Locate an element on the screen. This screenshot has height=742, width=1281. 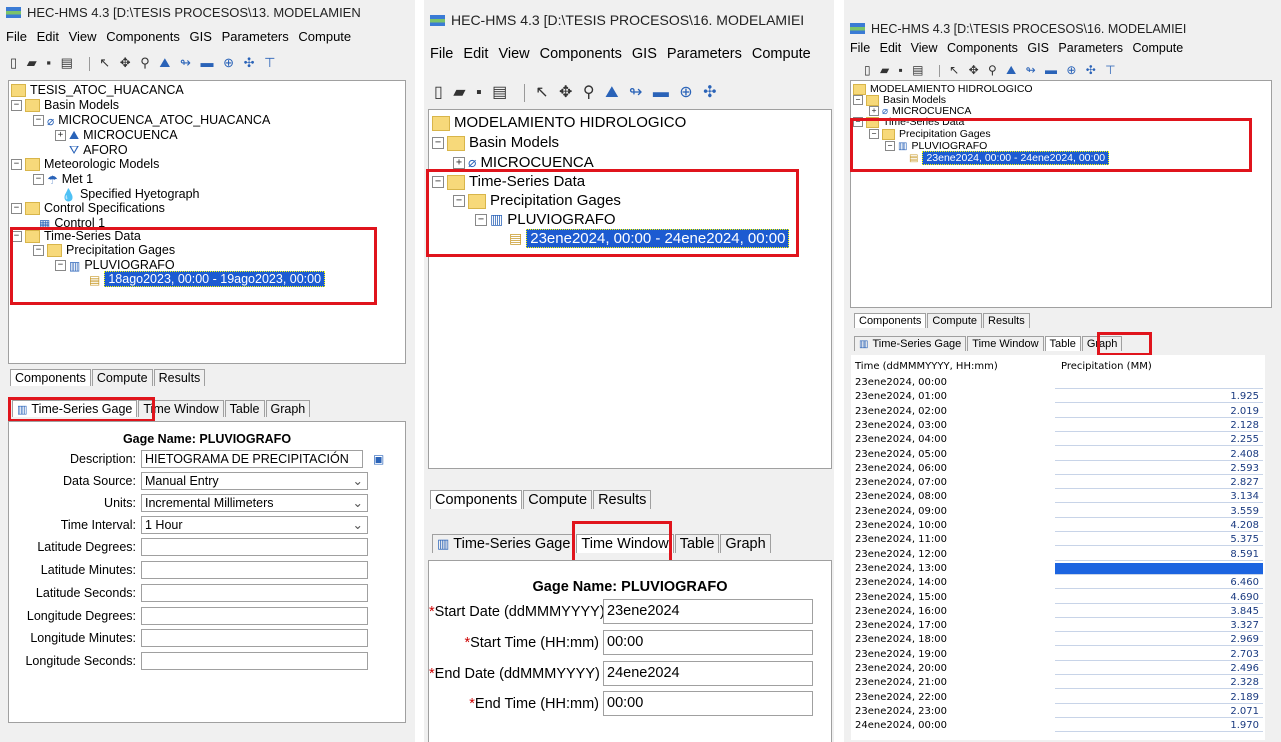
table-row: 23ene2024, 06:00 2.593 is located at coordinates (1058, 469).